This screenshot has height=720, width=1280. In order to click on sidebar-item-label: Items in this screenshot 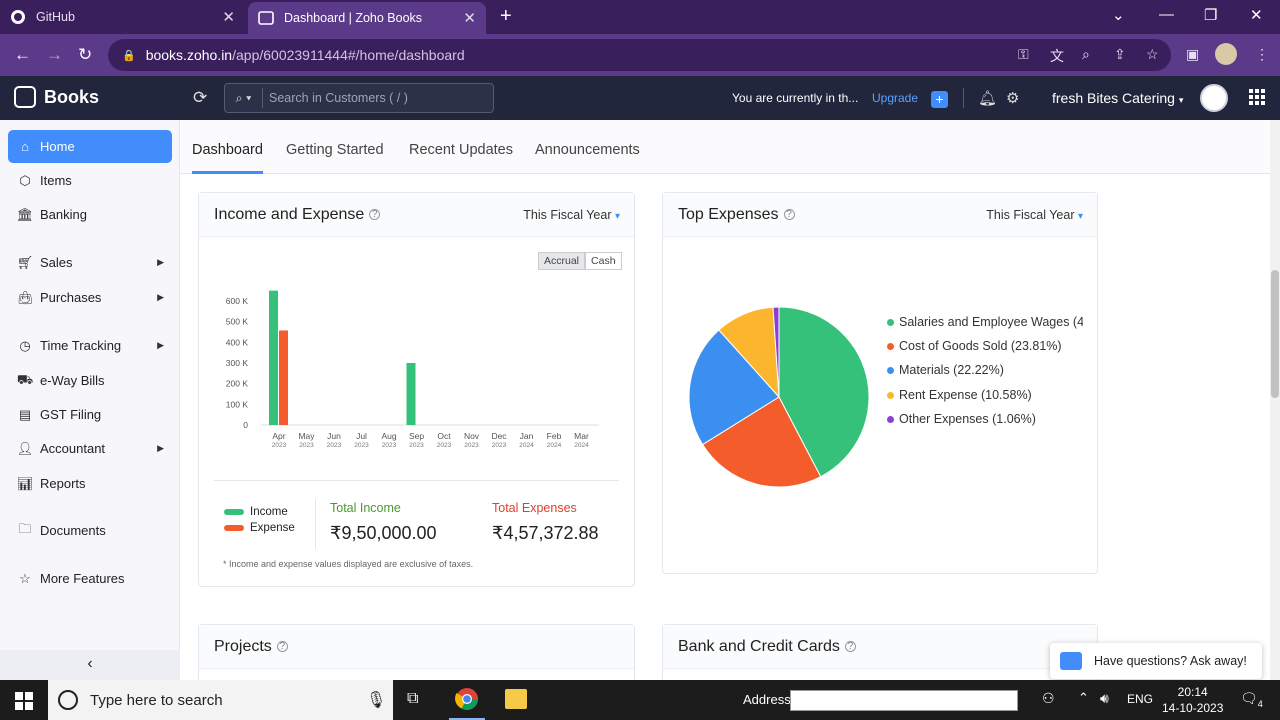, I will do `click(56, 180)`.